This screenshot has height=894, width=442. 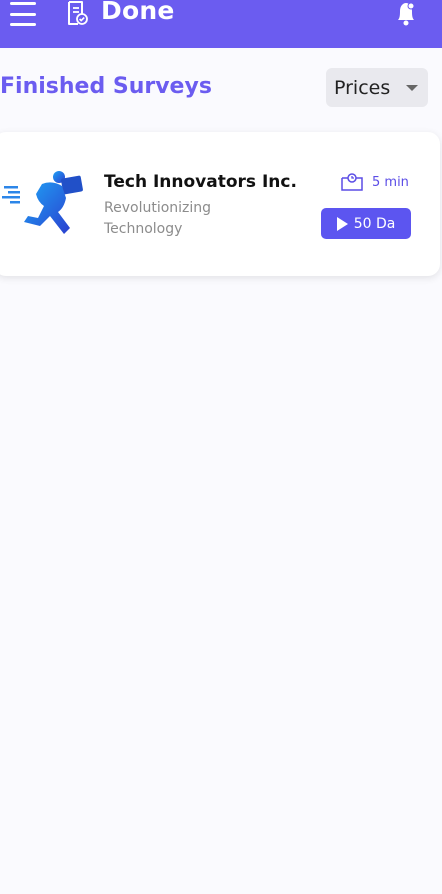 I want to click on duration-text: 5 min, so click(x=390, y=182).